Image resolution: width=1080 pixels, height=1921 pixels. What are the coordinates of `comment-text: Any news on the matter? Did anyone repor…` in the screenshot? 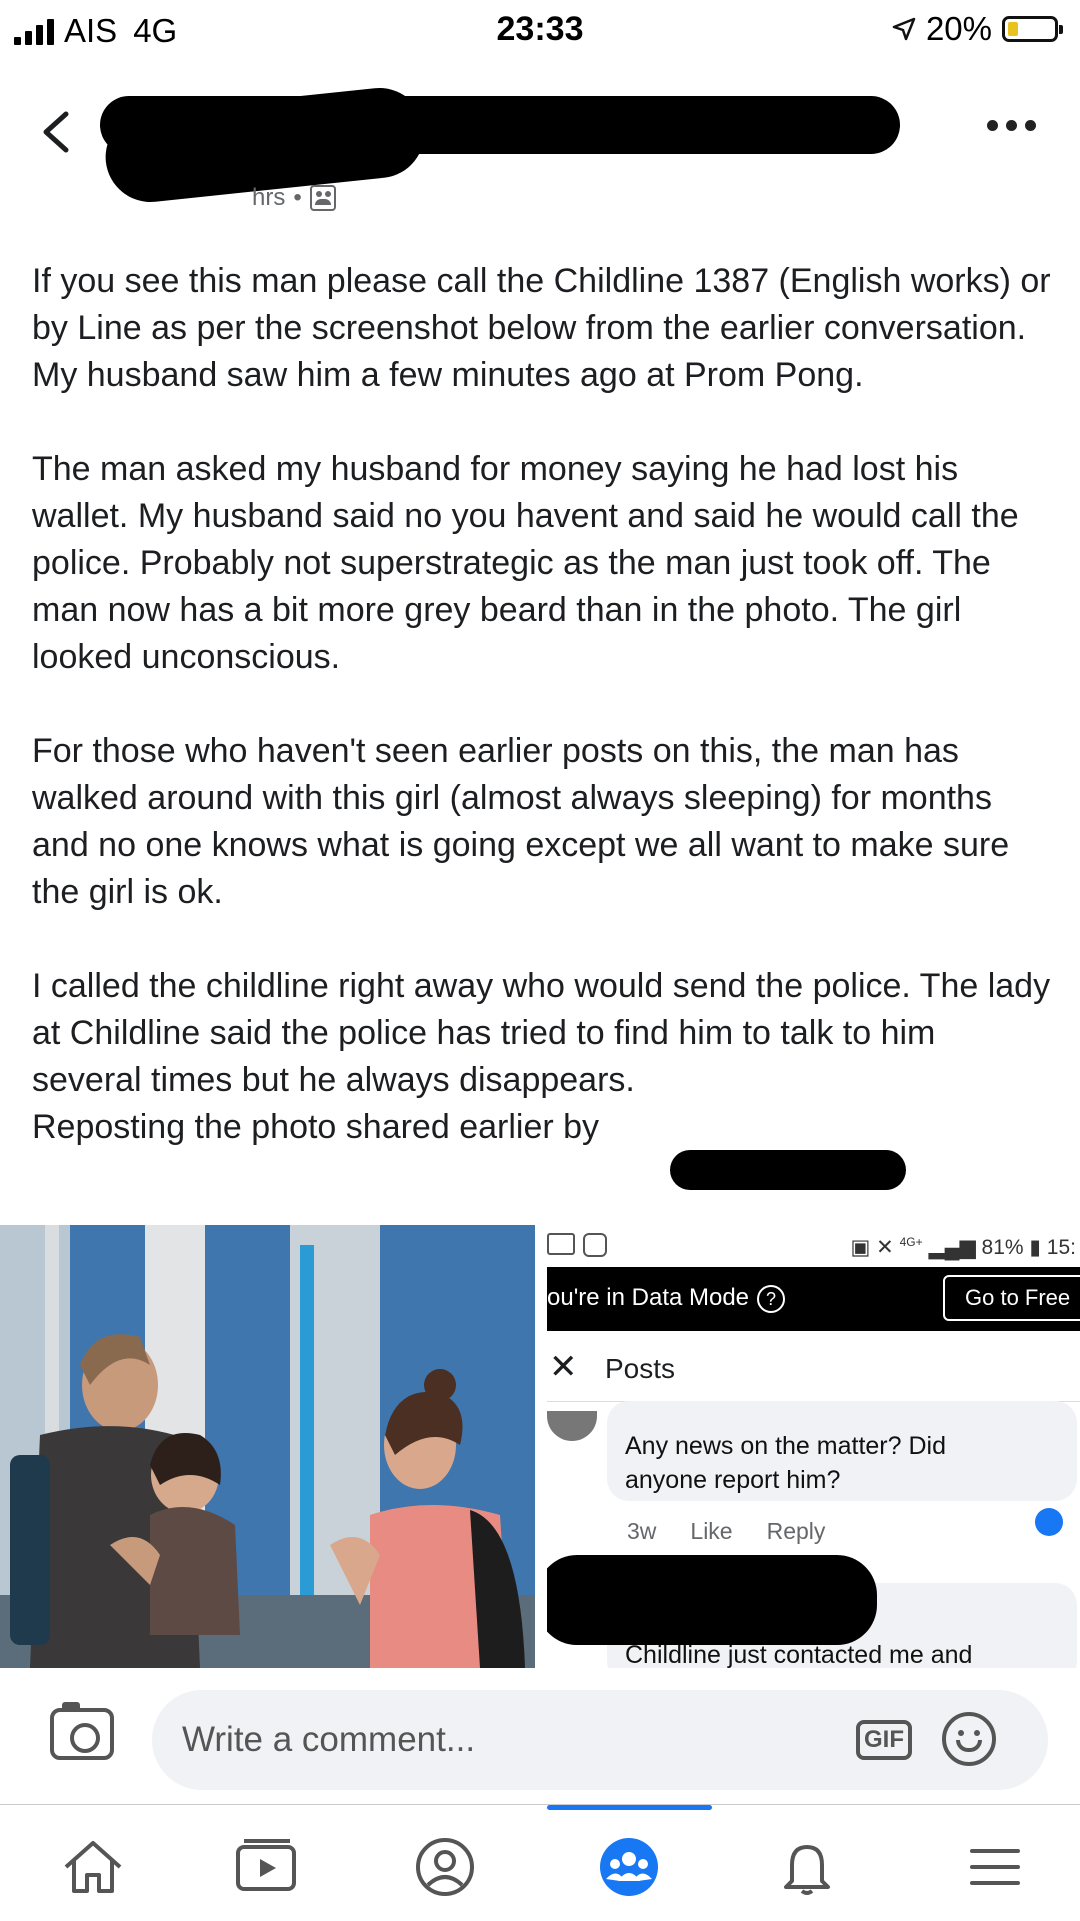 It's located at (785, 1463).